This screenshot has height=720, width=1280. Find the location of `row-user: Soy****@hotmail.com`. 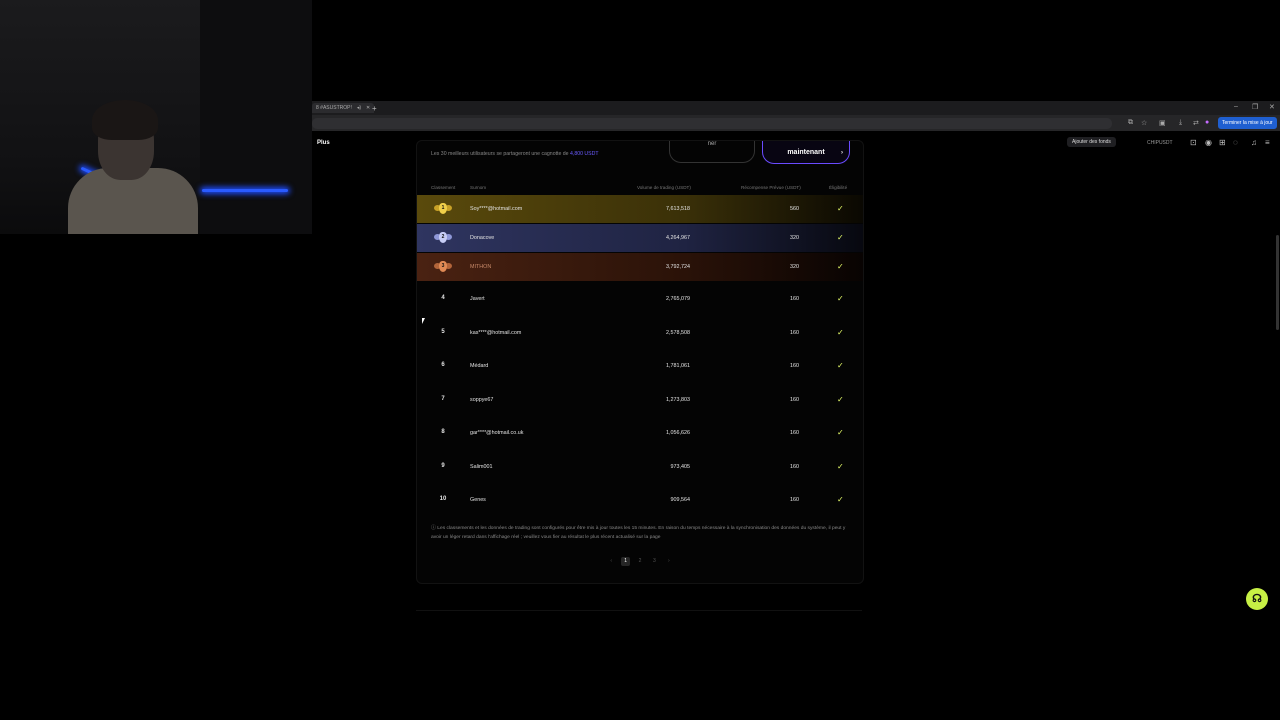

row-user: Soy****@hotmail.com is located at coordinates (496, 209).